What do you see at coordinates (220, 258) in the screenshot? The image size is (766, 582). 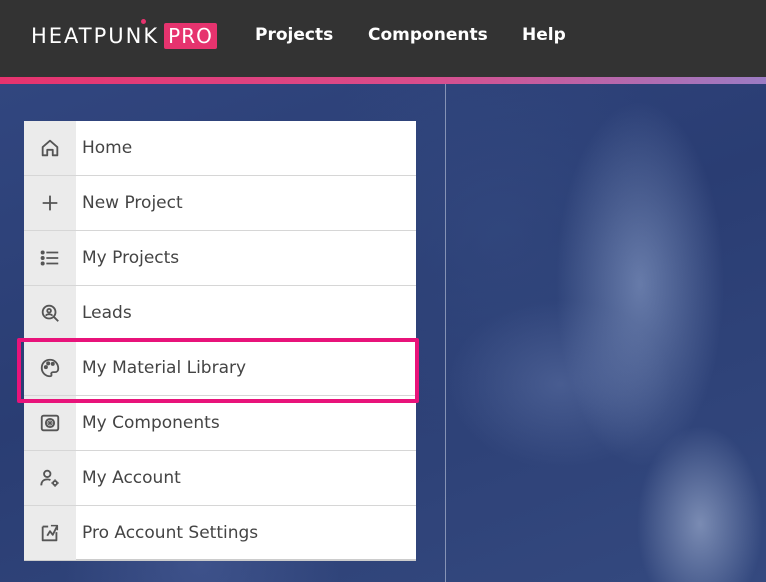 I see `menu-item-my-projects: My Projects` at bounding box center [220, 258].